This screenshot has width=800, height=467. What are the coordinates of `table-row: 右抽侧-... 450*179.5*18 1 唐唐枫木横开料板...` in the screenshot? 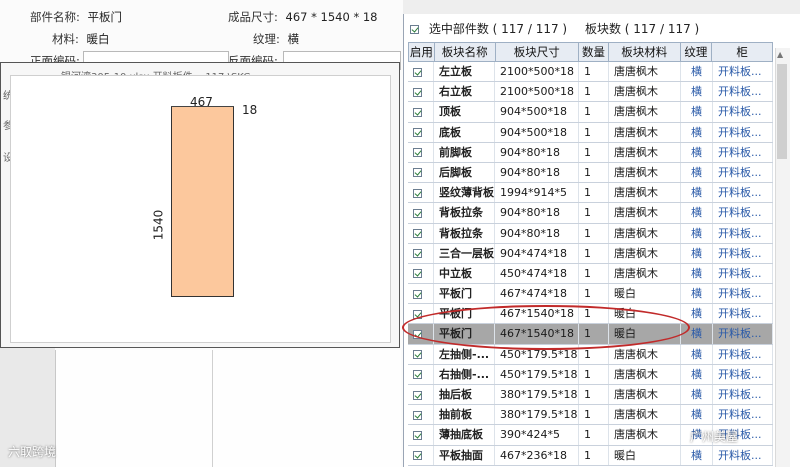 It's located at (590, 374).